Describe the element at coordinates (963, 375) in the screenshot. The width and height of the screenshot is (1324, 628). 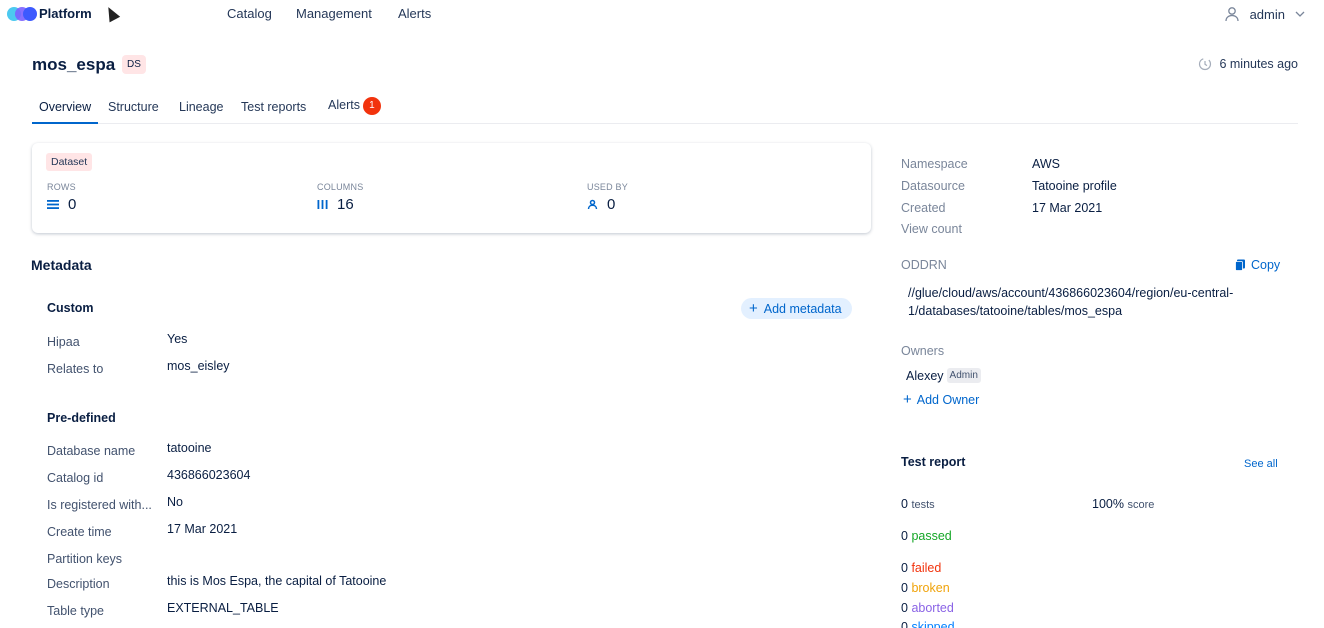
I see `owner-role-badge: Admin` at that location.